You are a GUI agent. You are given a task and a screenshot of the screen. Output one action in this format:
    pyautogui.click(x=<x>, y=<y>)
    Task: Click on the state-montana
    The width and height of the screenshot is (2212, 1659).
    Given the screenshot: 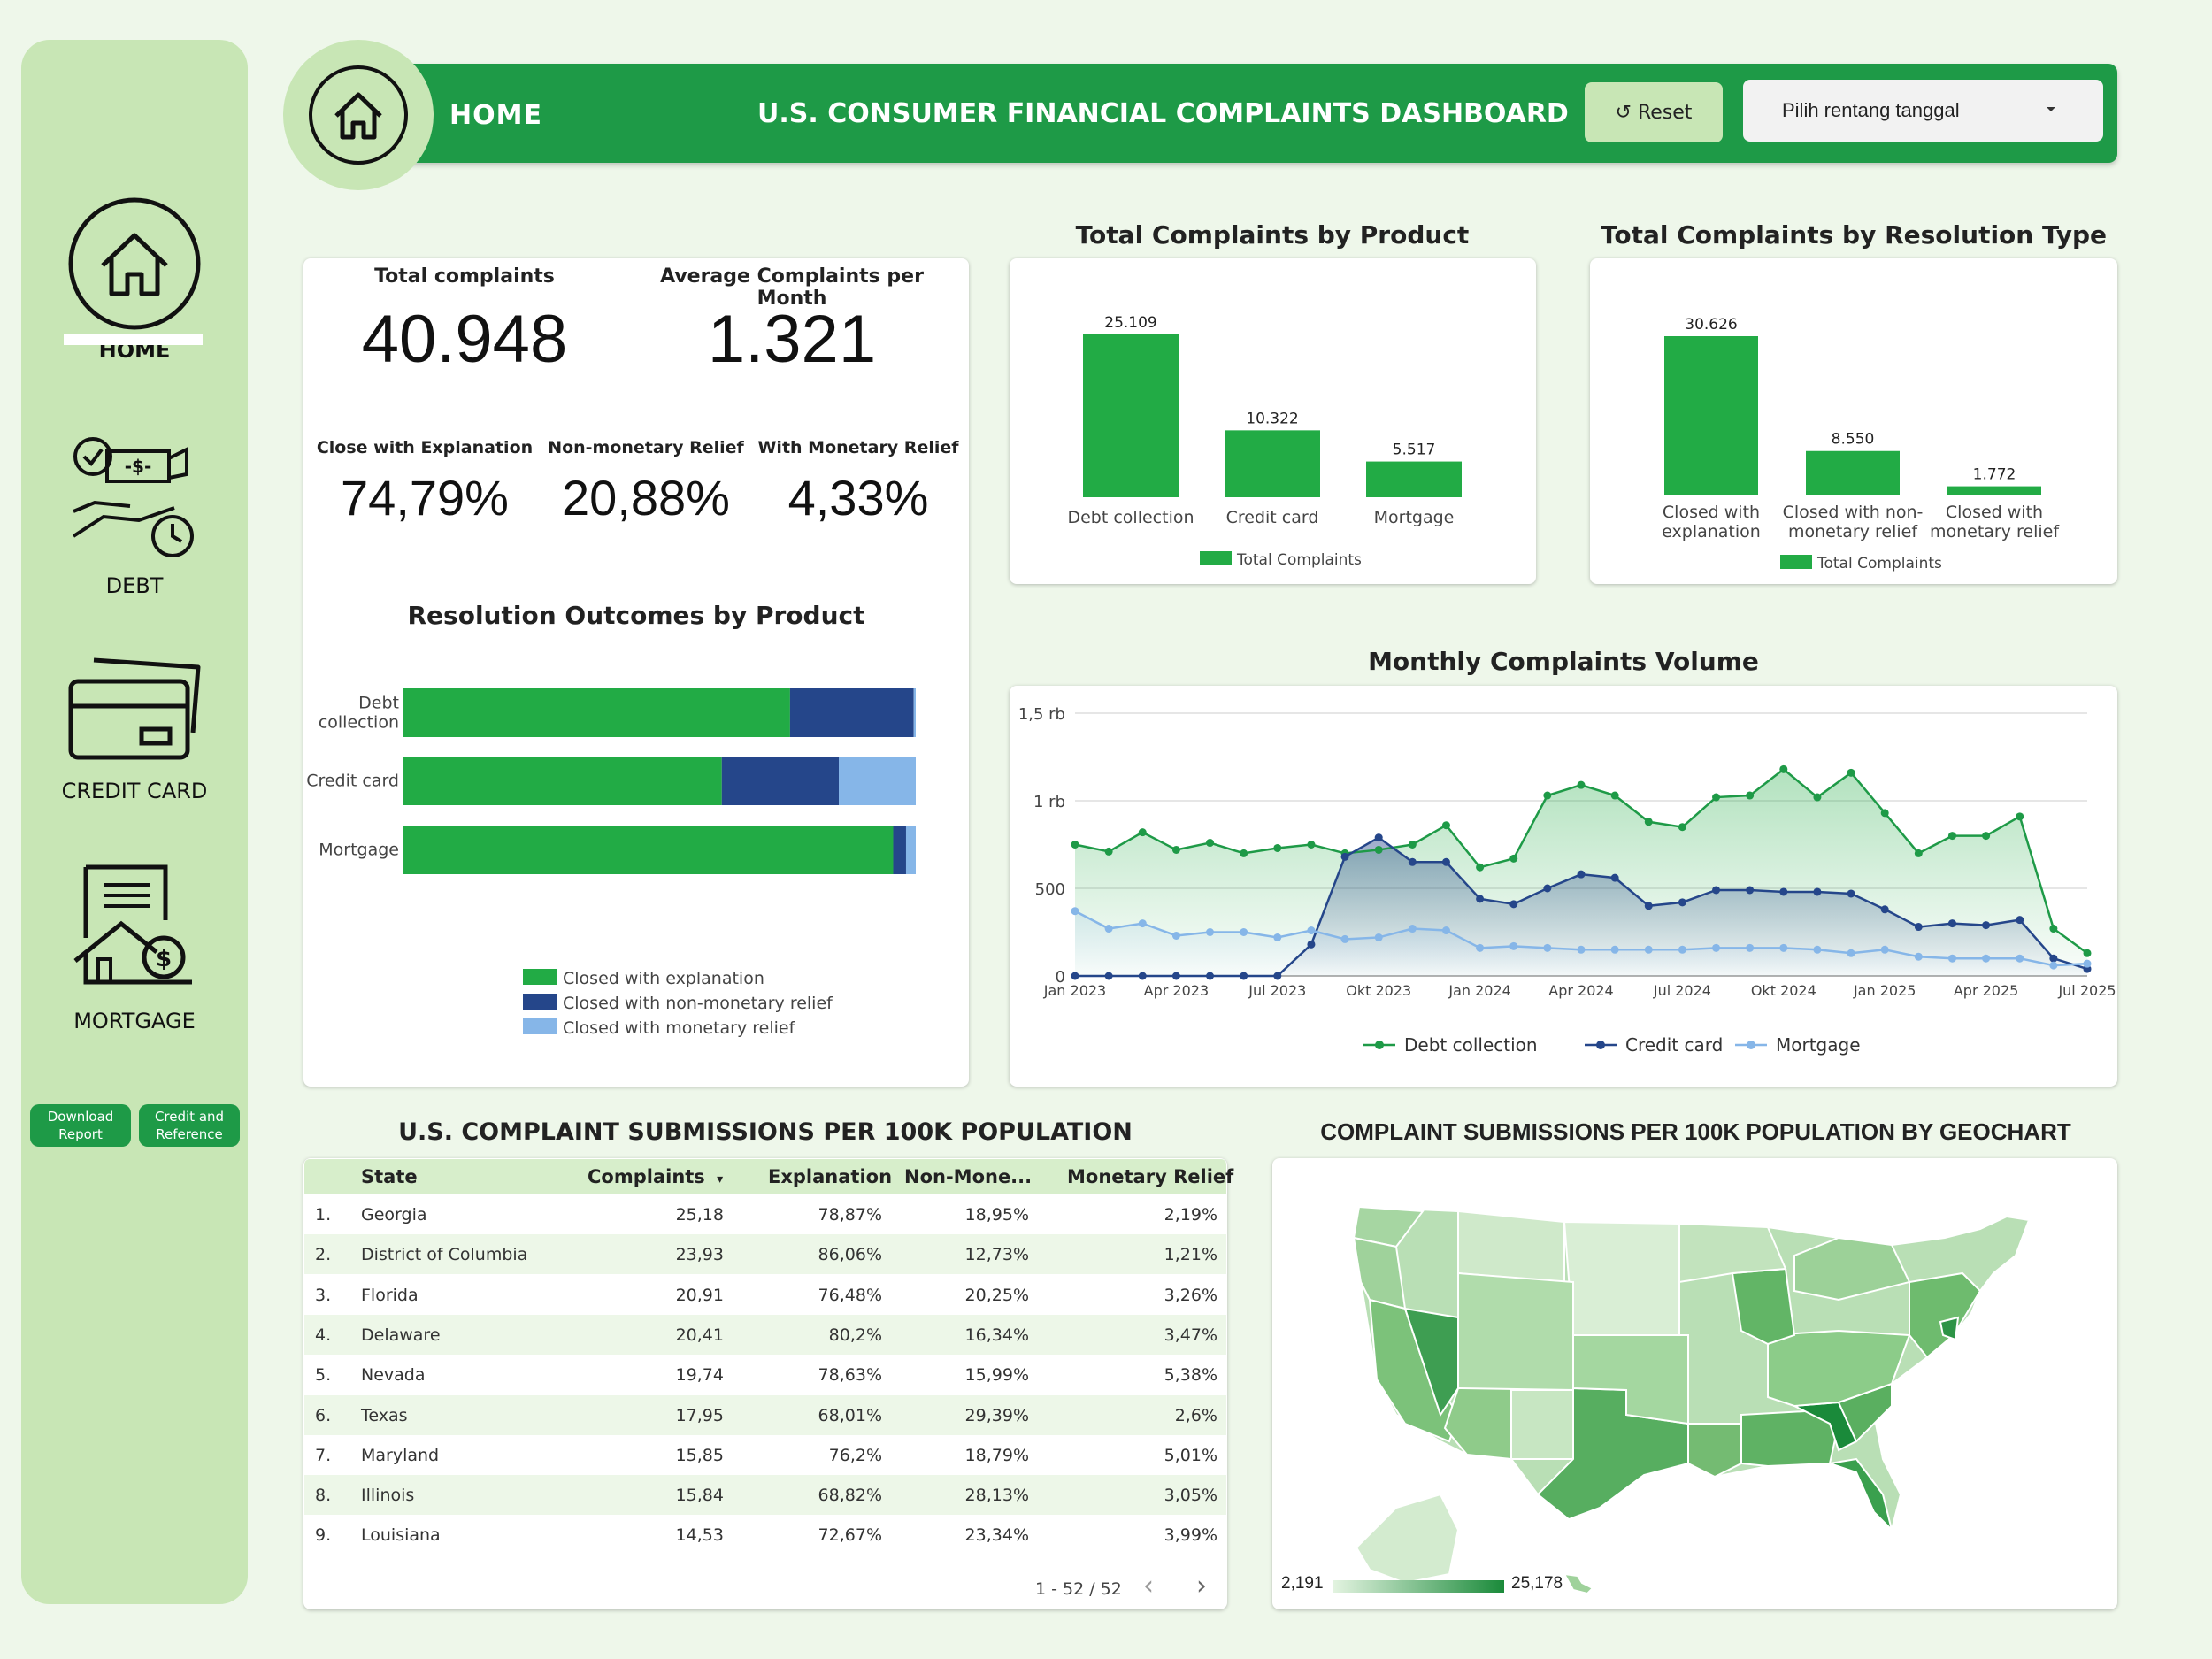 What is the action you would take?
    pyautogui.click(x=1511, y=1247)
    